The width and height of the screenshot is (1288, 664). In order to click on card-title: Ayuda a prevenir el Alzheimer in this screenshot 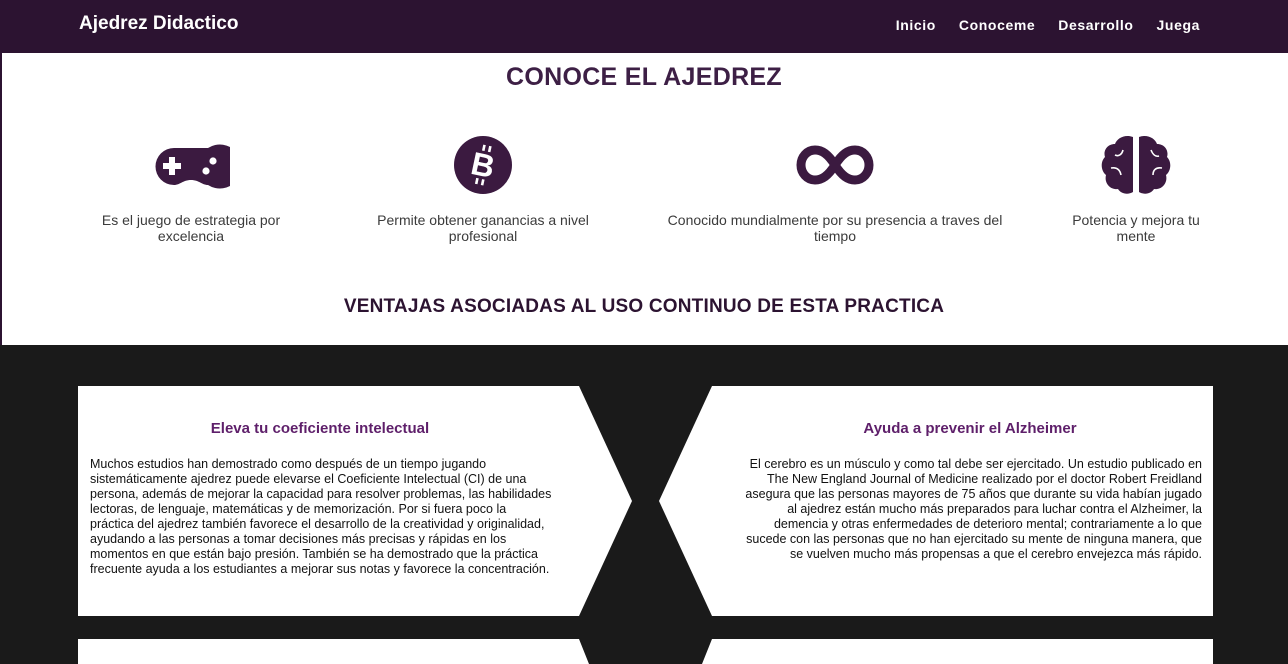, I will do `click(970, 428)`.